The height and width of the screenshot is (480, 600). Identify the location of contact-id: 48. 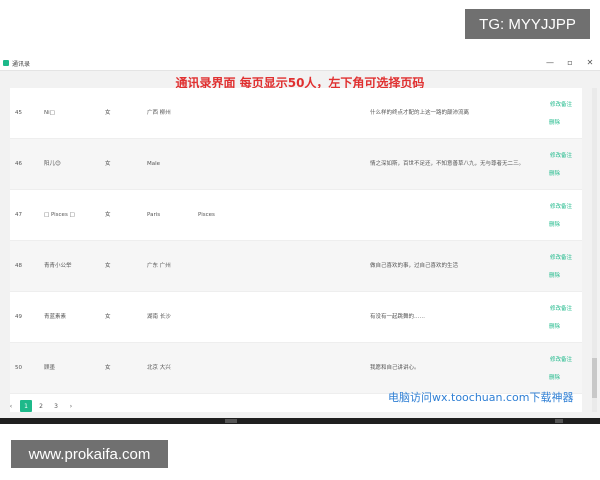
(18, 266).